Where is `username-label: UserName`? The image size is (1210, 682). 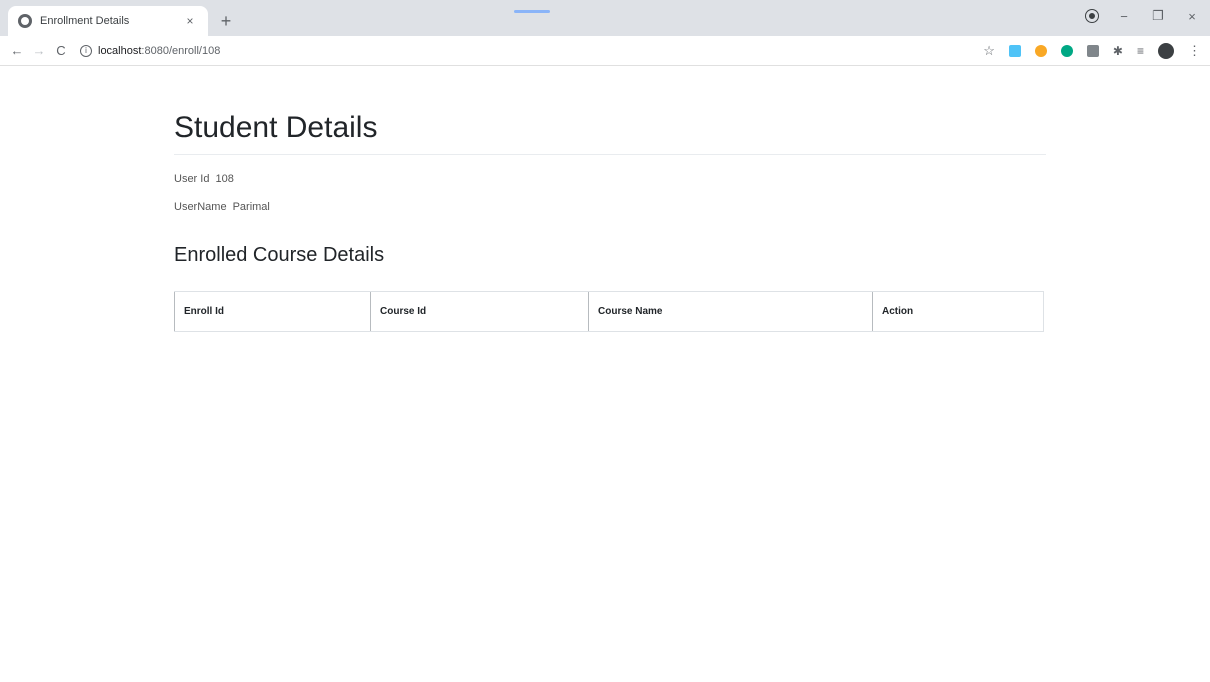 username-label: UserName is located at coordinates (200, 207).